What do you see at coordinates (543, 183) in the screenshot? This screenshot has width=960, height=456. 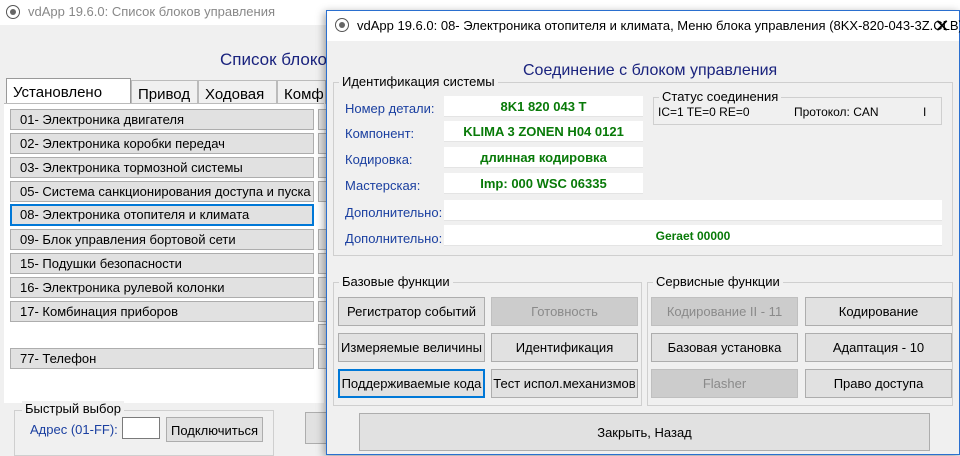 I see `workshop-value: Imp: 000 WSC 06335` at bounding box center [543, 183].